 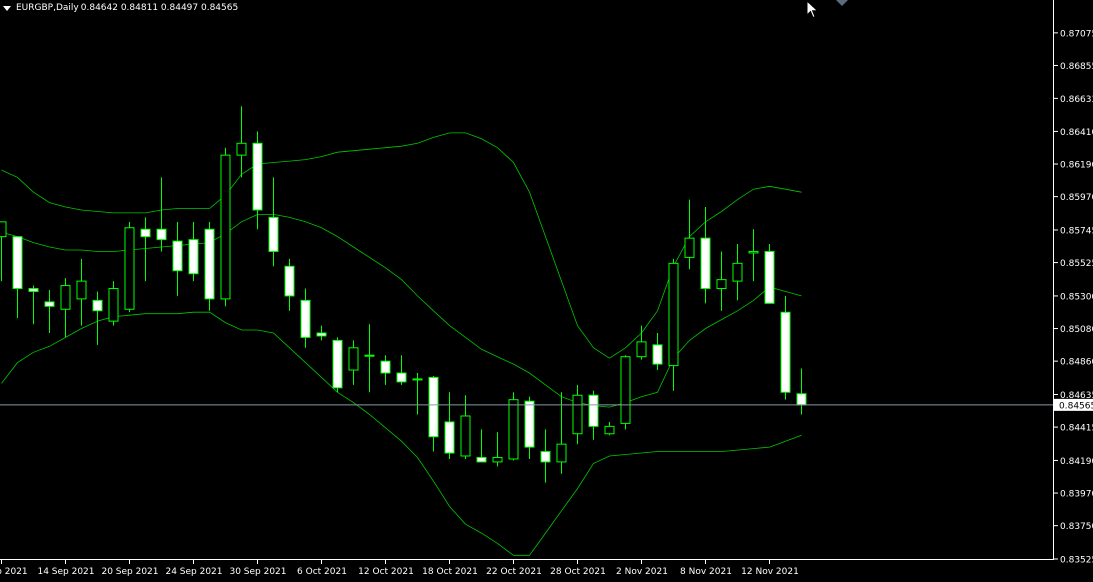 I want to click on y-tick-label: 0.83525, so click(x=1076, y=561).